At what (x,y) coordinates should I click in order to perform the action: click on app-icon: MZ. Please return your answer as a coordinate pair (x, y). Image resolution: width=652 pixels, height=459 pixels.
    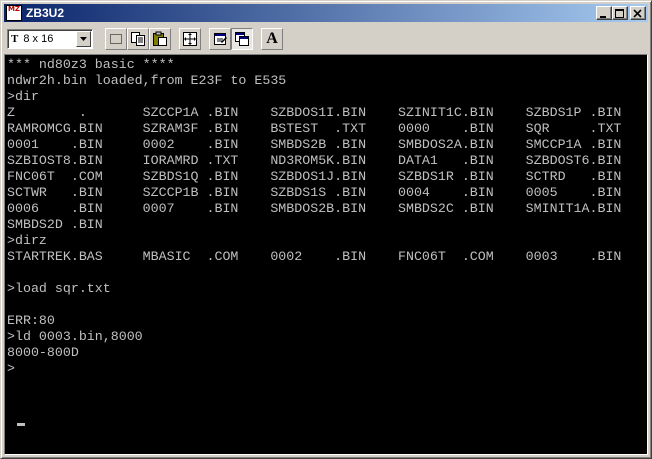
    Looking at the image, I should click on (14, 13).